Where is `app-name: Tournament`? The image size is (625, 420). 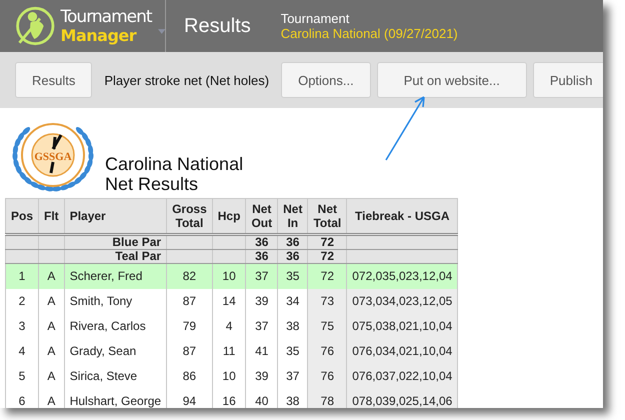
app-name: Tournament is located at coordinates (106, 17).